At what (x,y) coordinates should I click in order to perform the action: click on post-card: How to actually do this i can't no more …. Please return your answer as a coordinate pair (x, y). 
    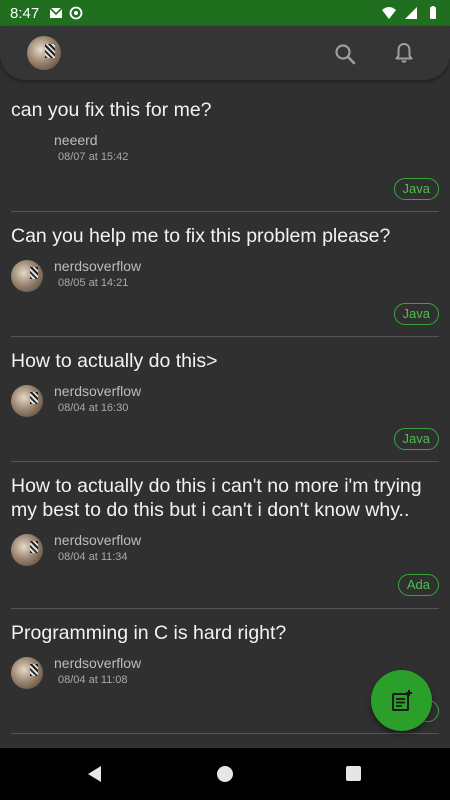
    Looking at the image, I should click on (225, 535).